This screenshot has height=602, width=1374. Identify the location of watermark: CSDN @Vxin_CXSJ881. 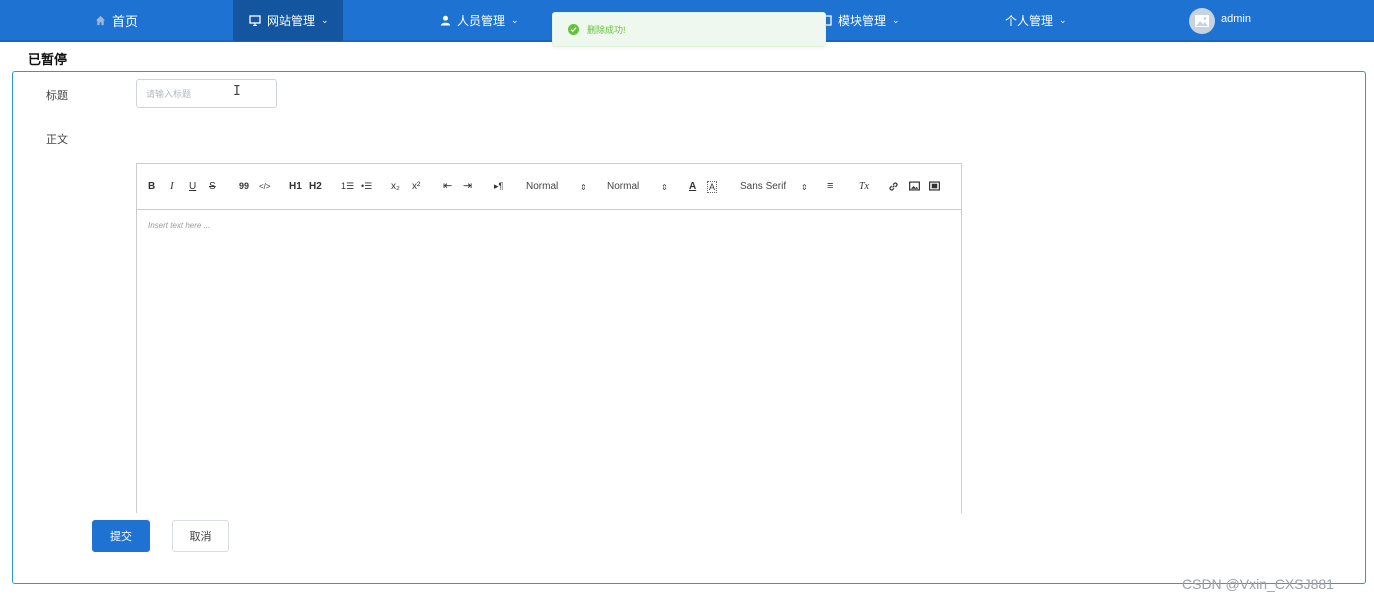
(1258, 584).